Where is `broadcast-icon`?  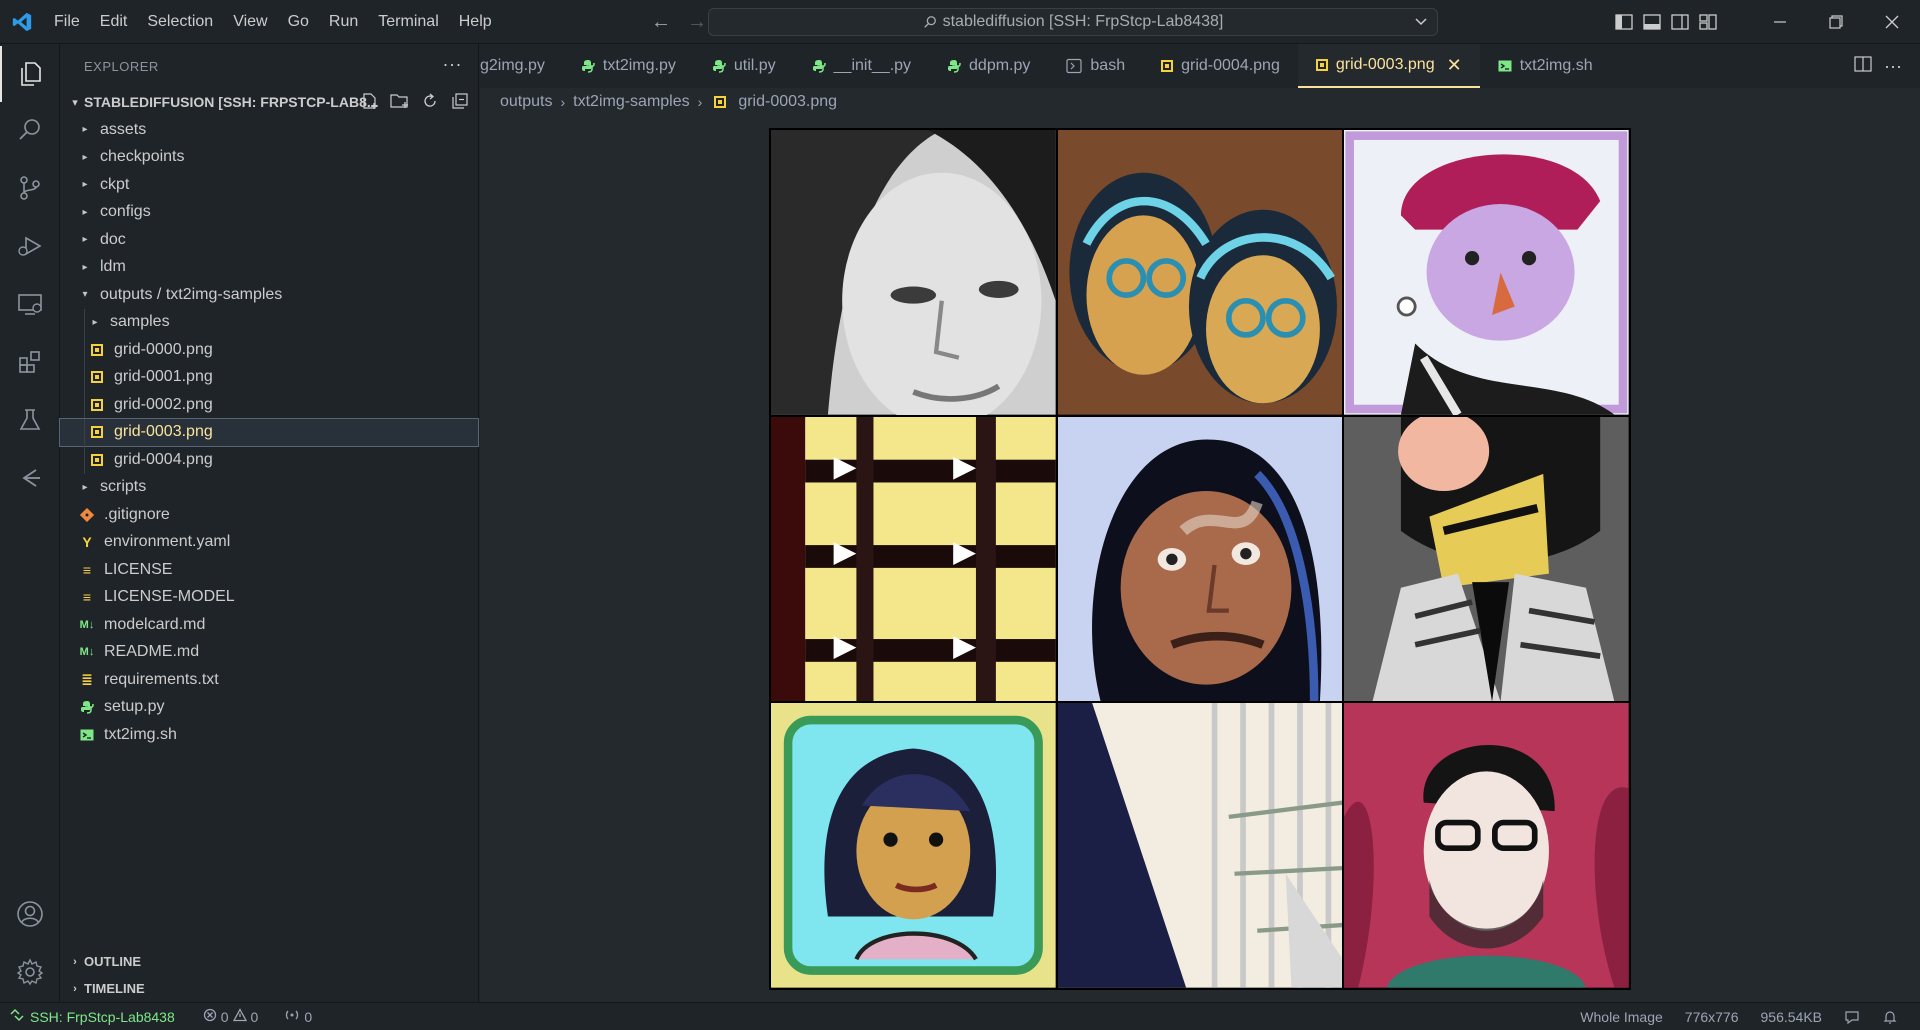 broadcast-icon is located at coordinates (292, 1016).